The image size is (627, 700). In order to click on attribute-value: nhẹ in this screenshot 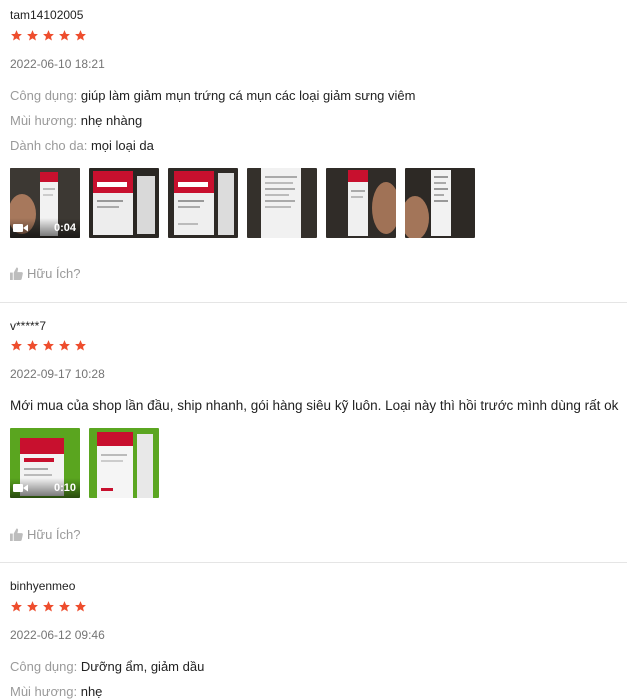, I will do `click(91, 691)`.